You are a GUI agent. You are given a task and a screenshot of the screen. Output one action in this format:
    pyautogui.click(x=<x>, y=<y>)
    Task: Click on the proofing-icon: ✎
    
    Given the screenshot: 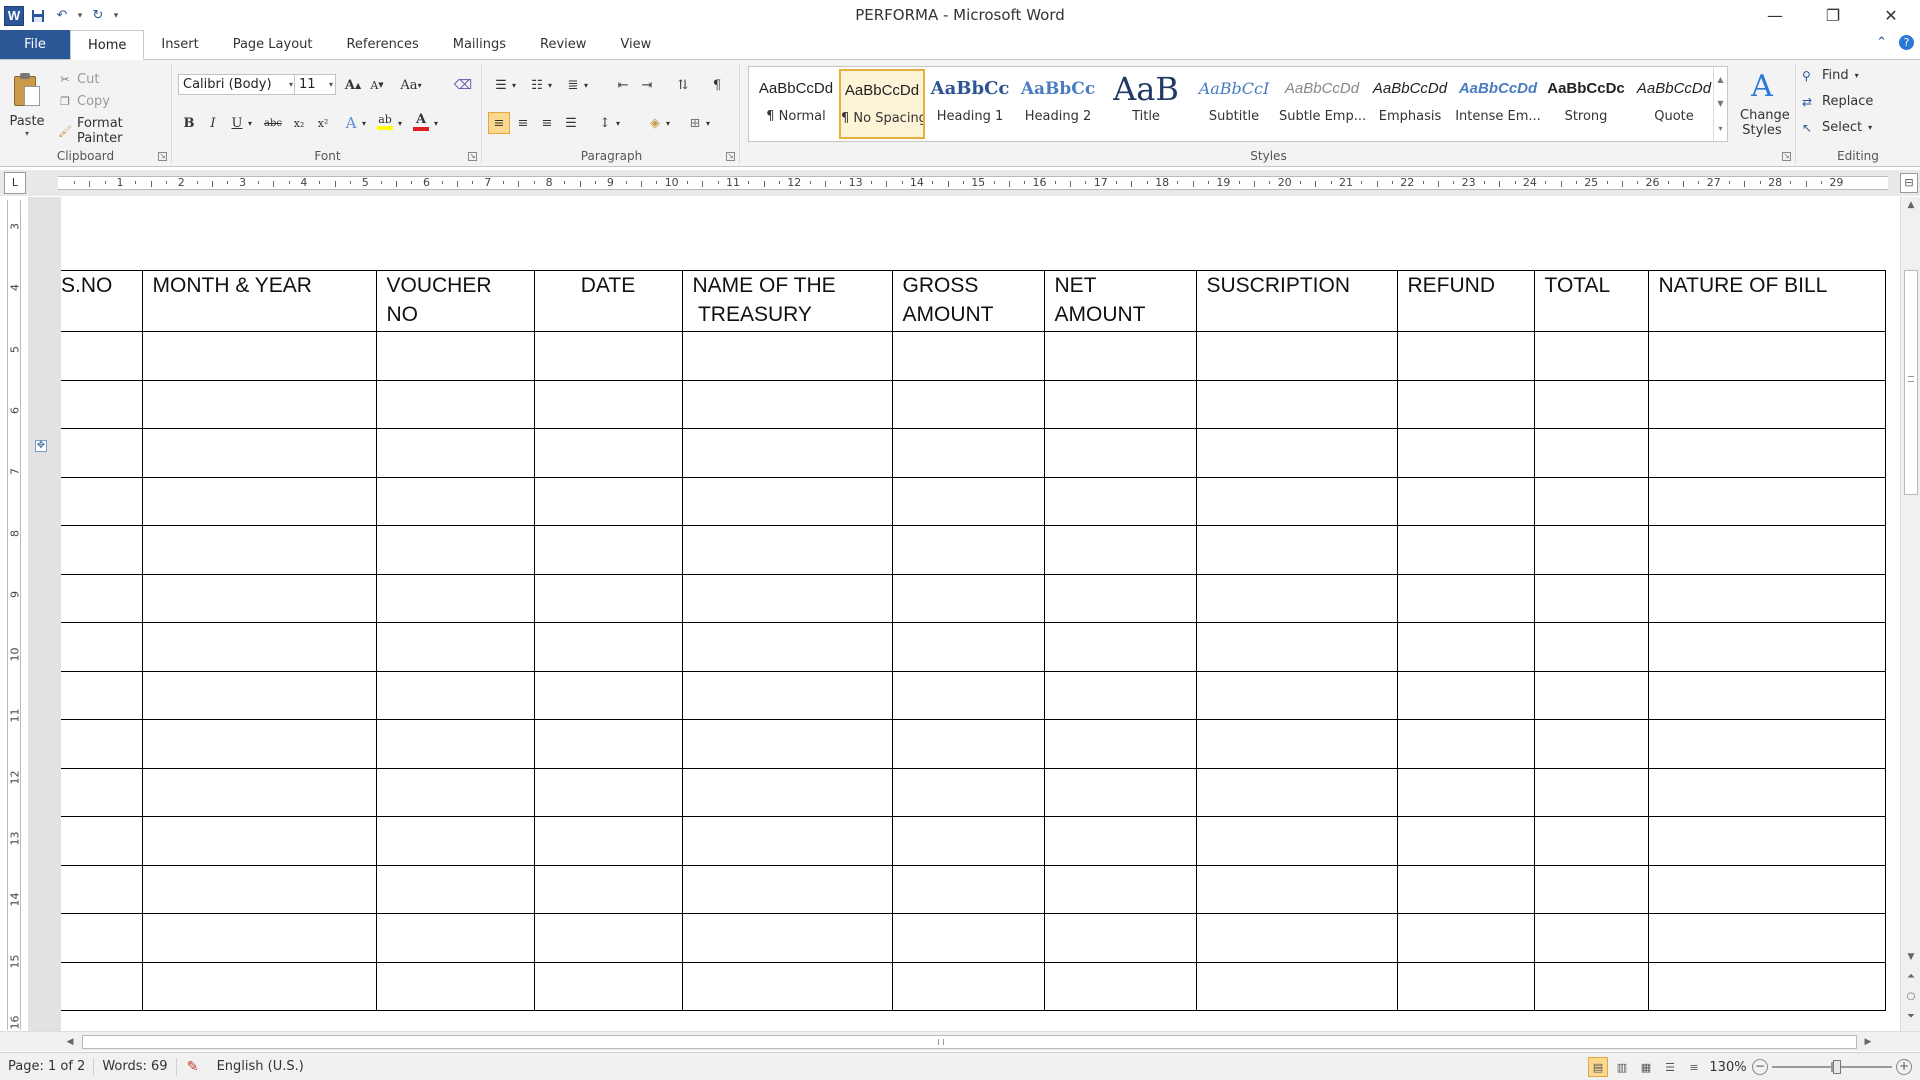 What is the action you would take?
    pyautogui.click(x=193, y=1067)
    